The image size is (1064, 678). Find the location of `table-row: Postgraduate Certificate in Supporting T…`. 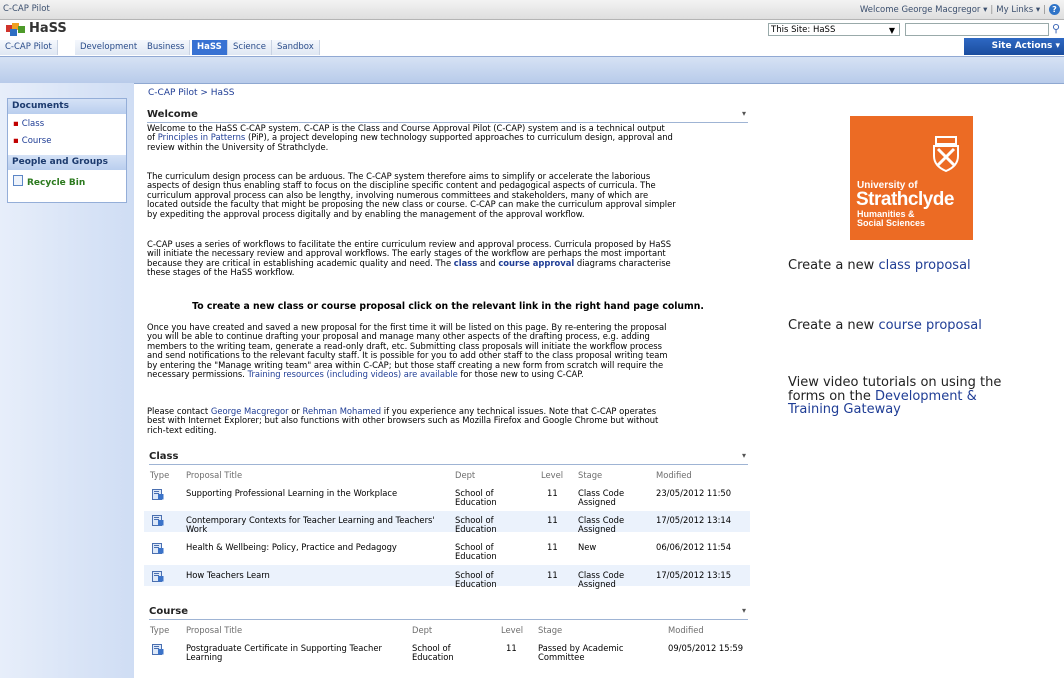

table-row: Postgraduate Certificate in Supporting T… is located at coordinates (447, 653).